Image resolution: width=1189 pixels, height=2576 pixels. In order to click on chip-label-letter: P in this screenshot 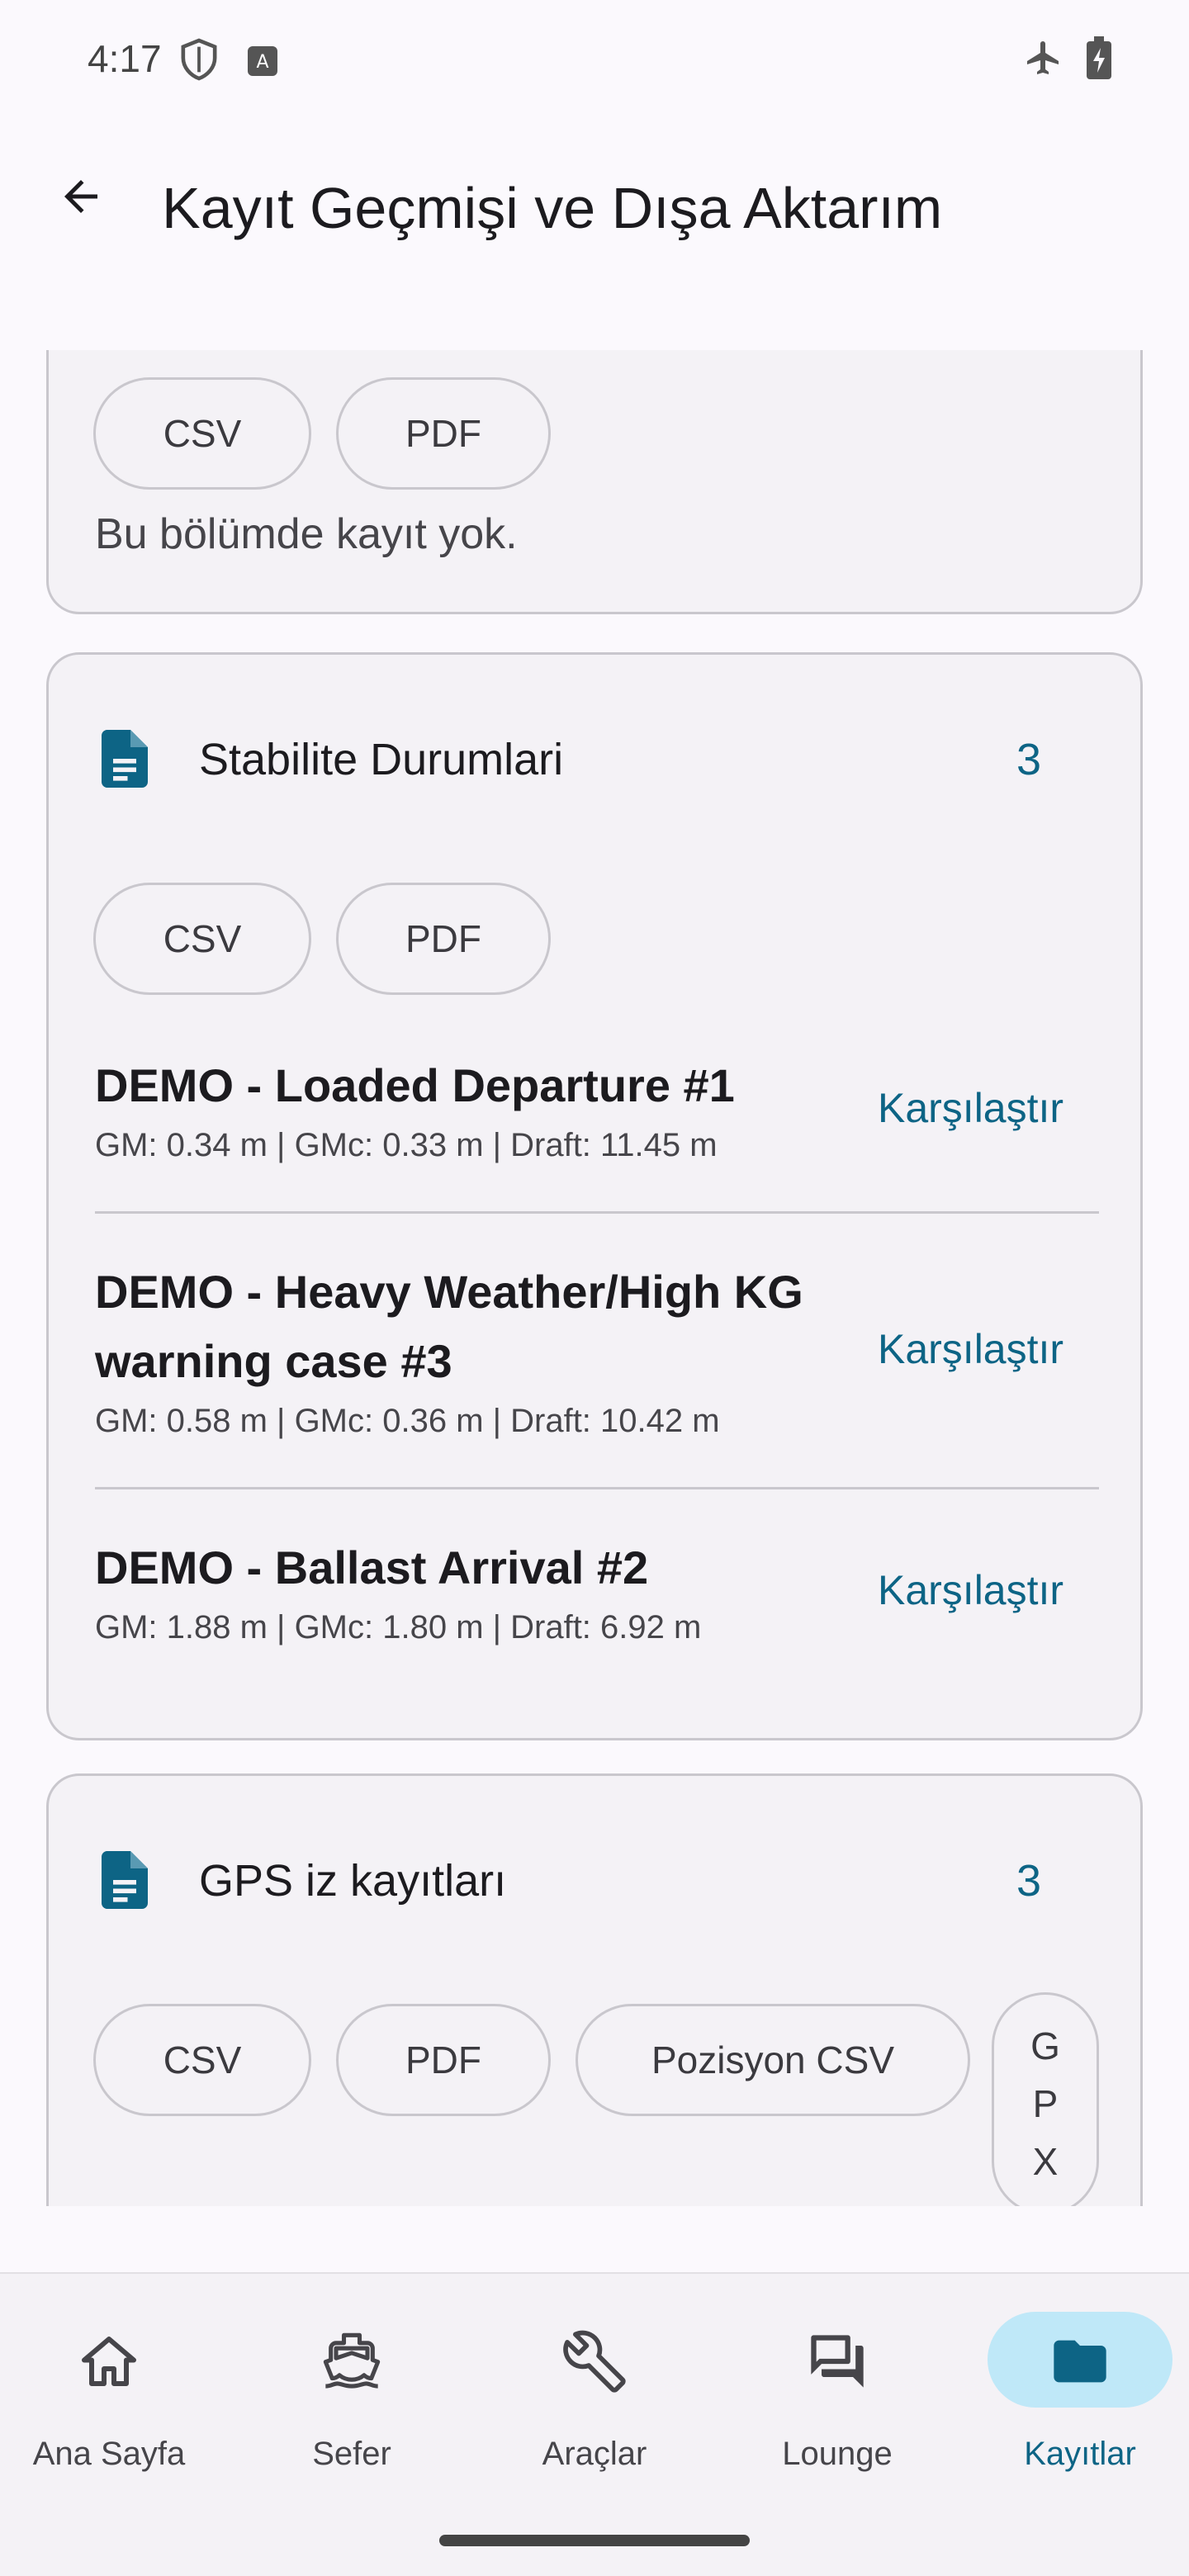, I will do `click(1045, 2103)`.